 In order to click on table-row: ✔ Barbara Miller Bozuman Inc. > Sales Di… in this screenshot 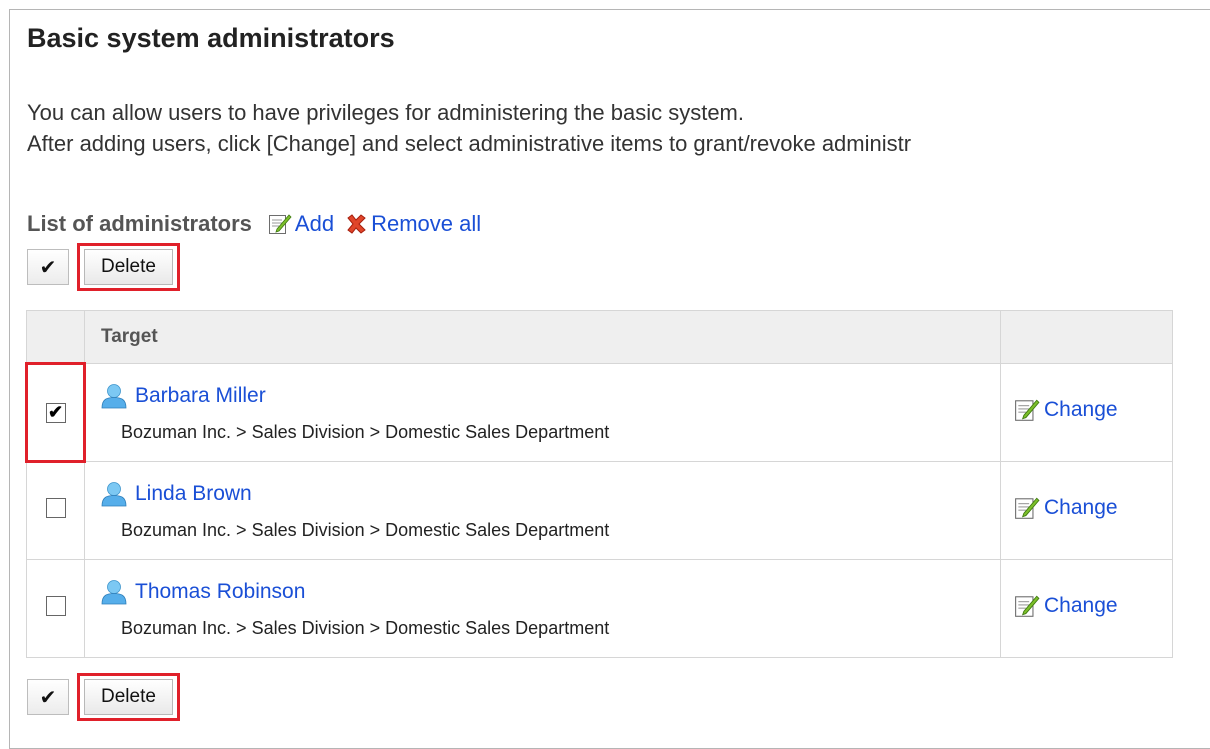, I will do `click(599, 412)`.